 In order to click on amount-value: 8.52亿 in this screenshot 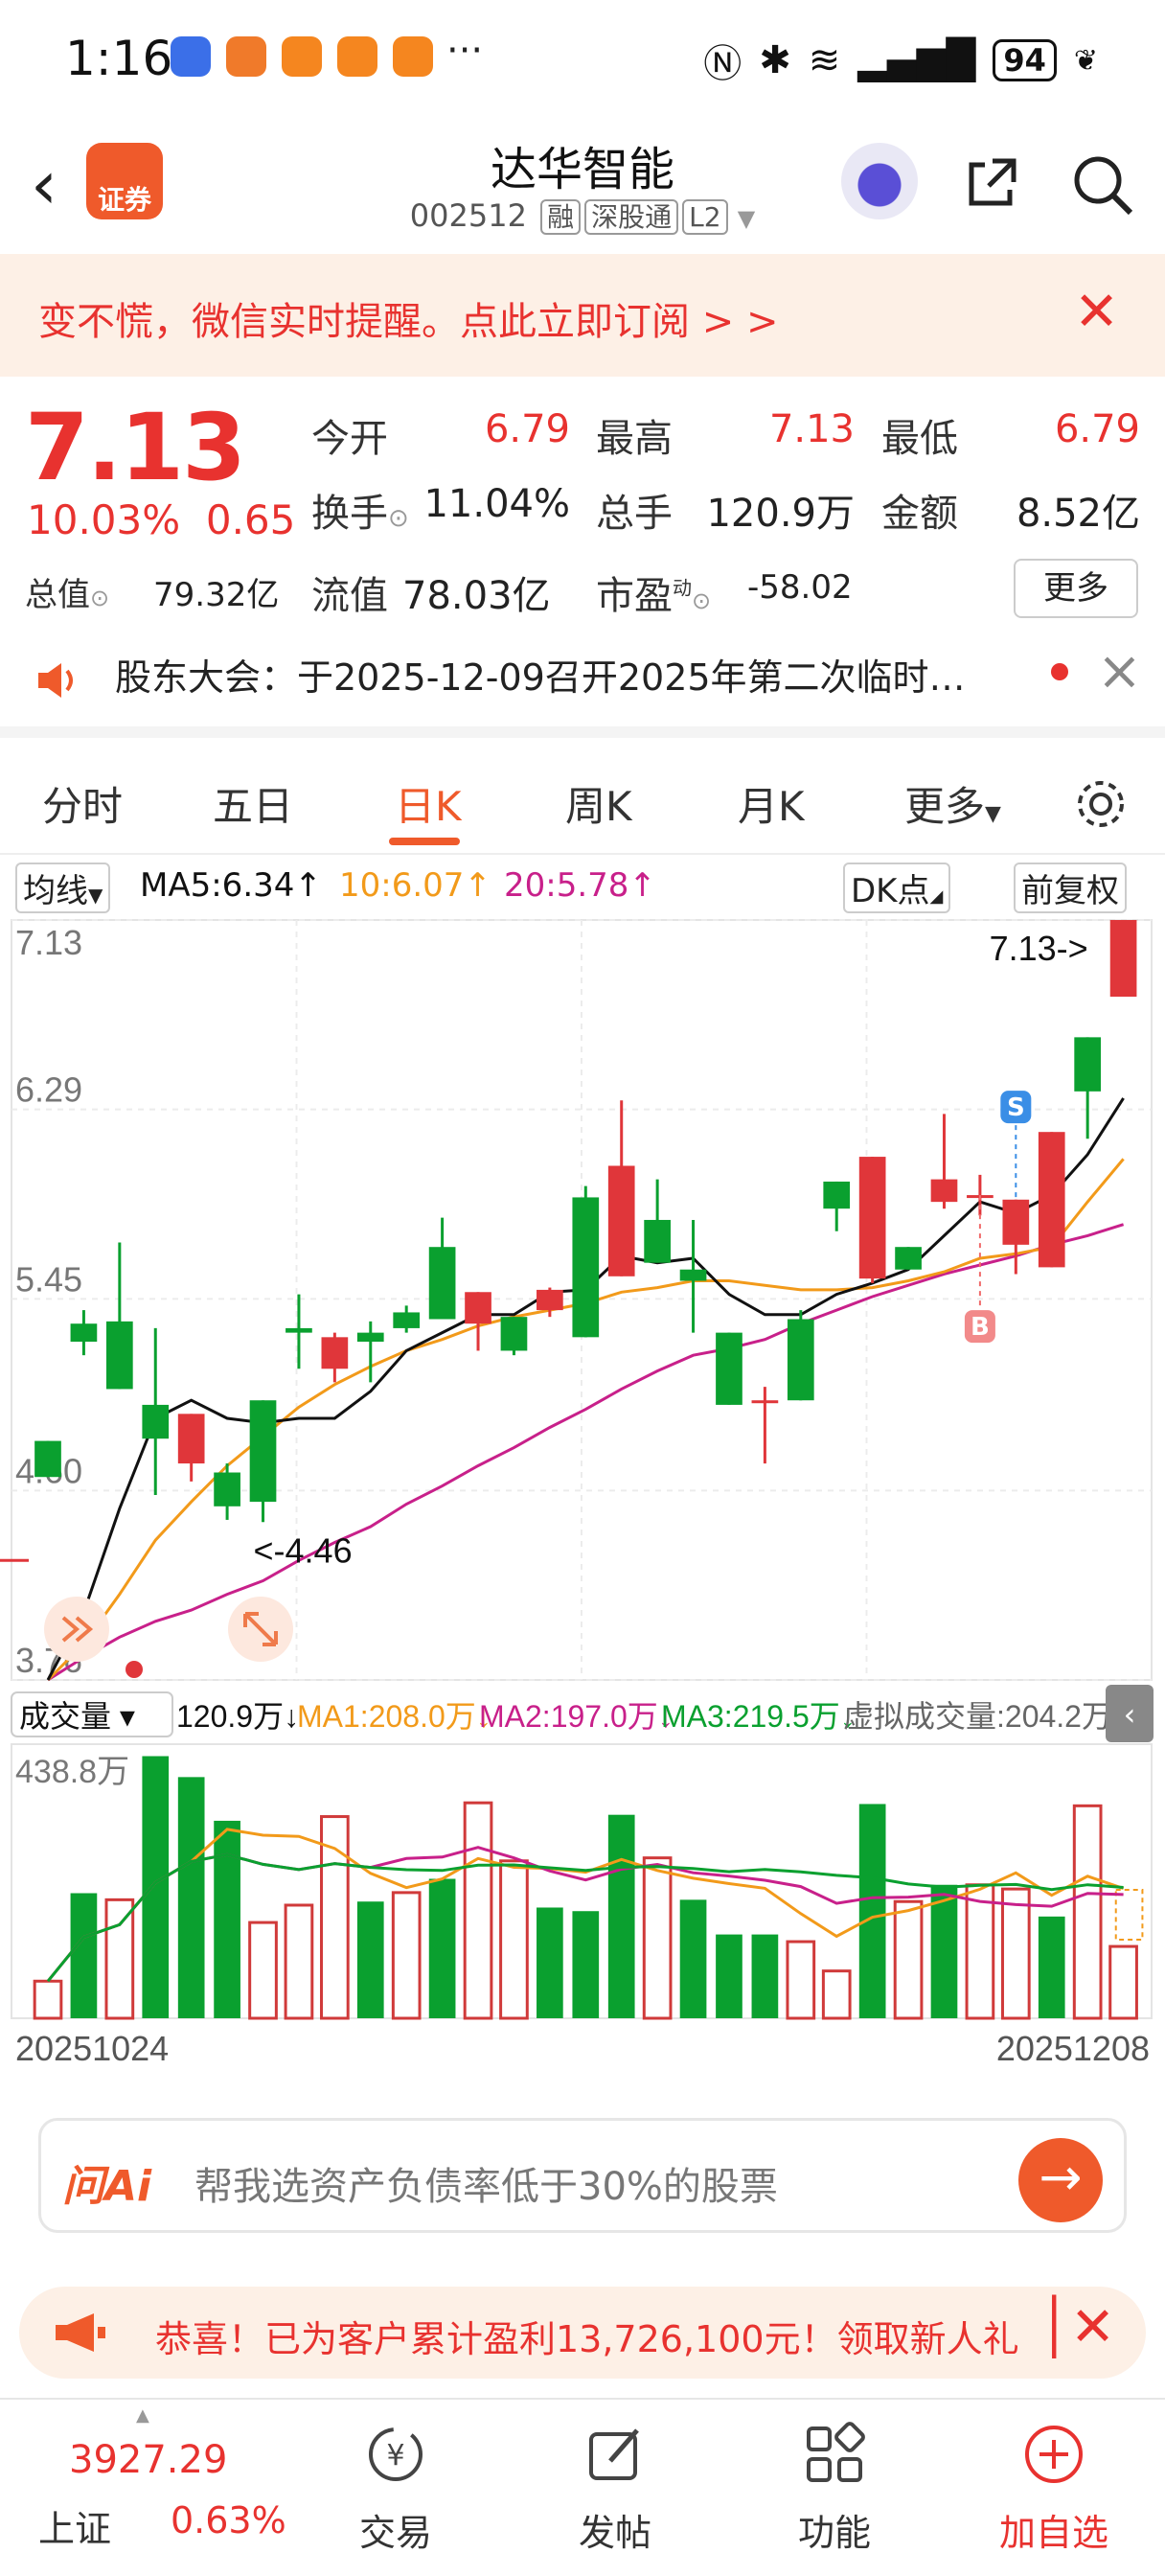, I will do `click(1078, 514)`.